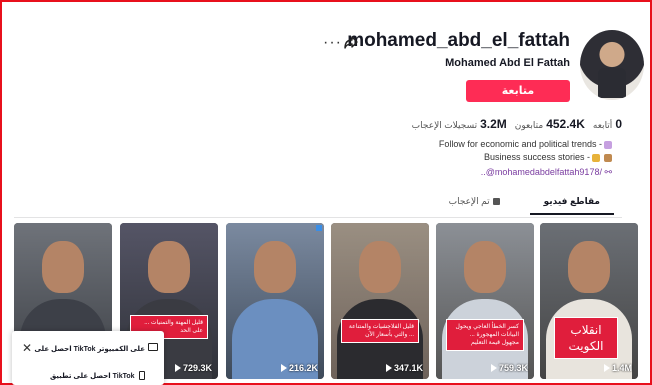 The width and height of the screenshot is (652, 385). Describe the element at coordinates (404, 368) in the screenshot. I see `view-count: 347.1K` at that location.